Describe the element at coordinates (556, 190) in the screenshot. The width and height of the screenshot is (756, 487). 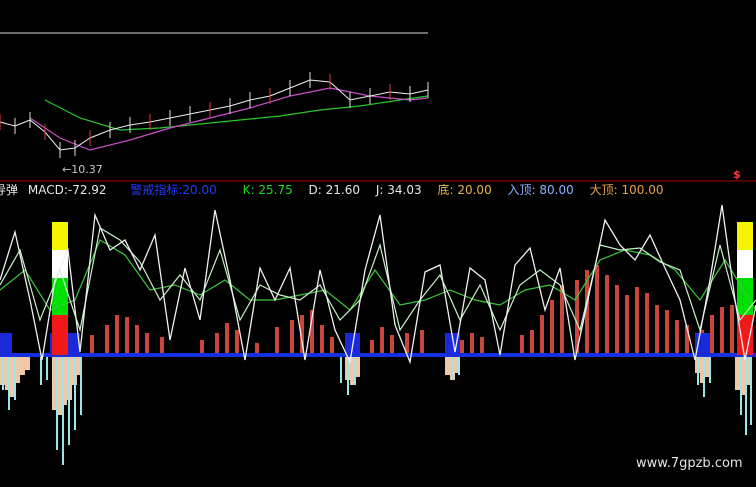
I see `entry-value: 80.00` at that location.